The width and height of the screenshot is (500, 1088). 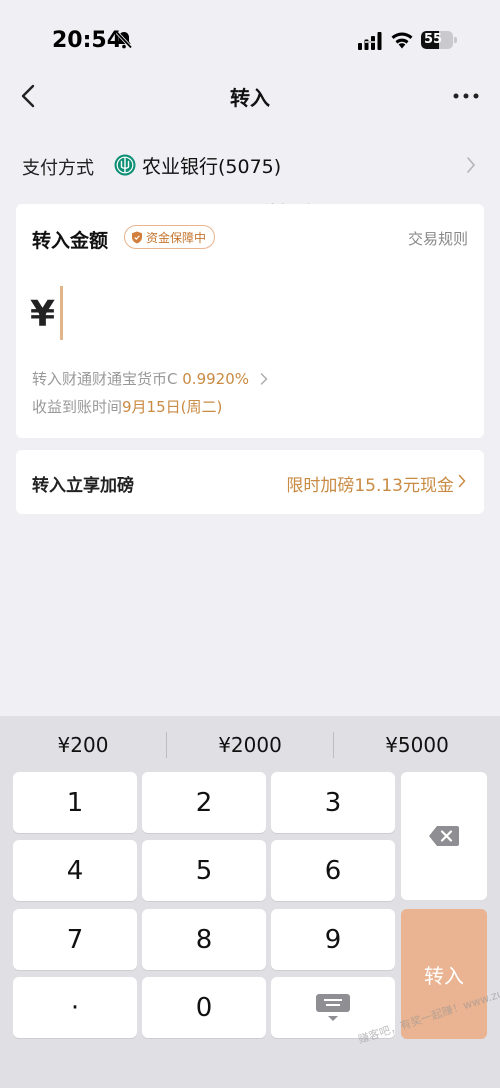 I want to click on key-2: 2, so click(x=204, y=802).